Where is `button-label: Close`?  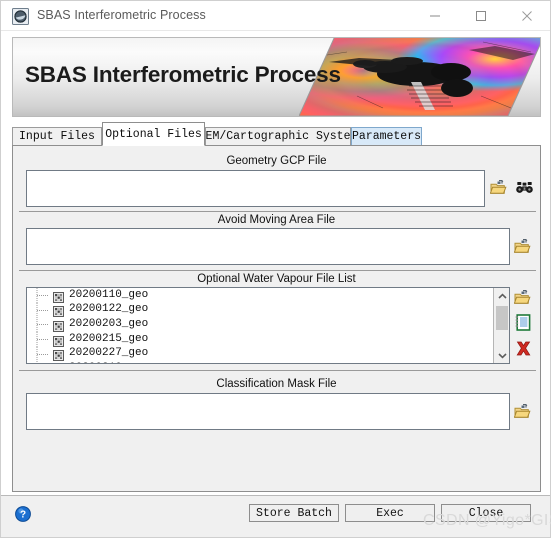 button-label: Close is located at coordinates (486, 513).